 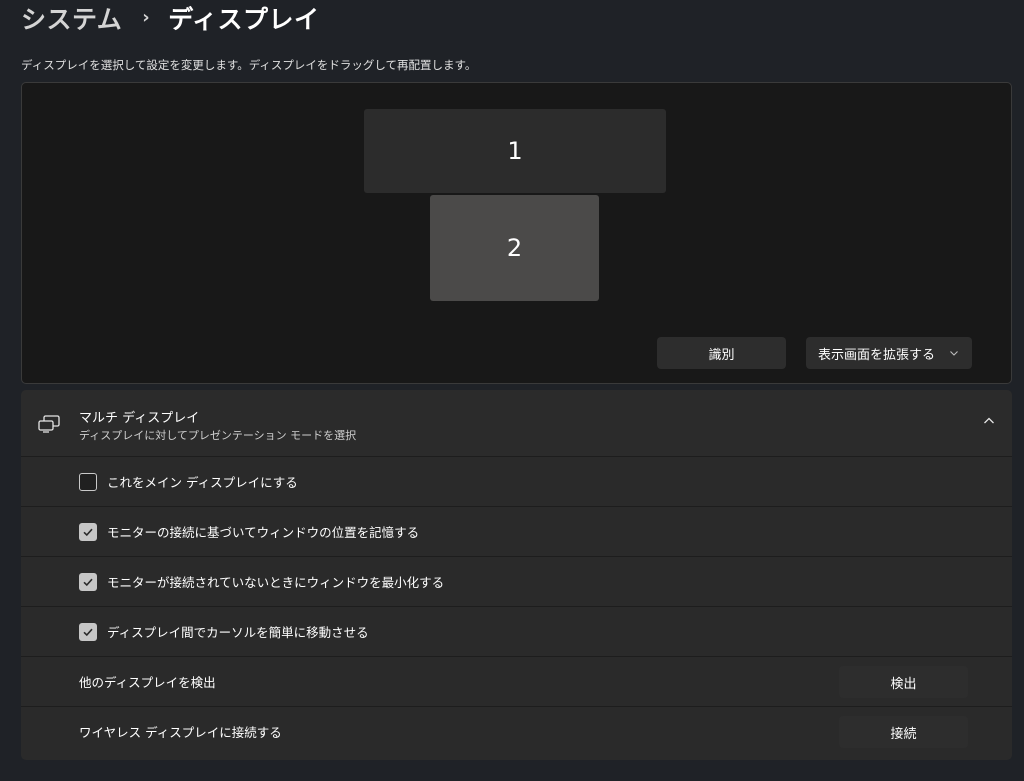 I want to click on multi-display-header: マルチ ディスプレイ ディスプレイに対してプレゼンテーション モードを選択, so click(x=516, y=423).